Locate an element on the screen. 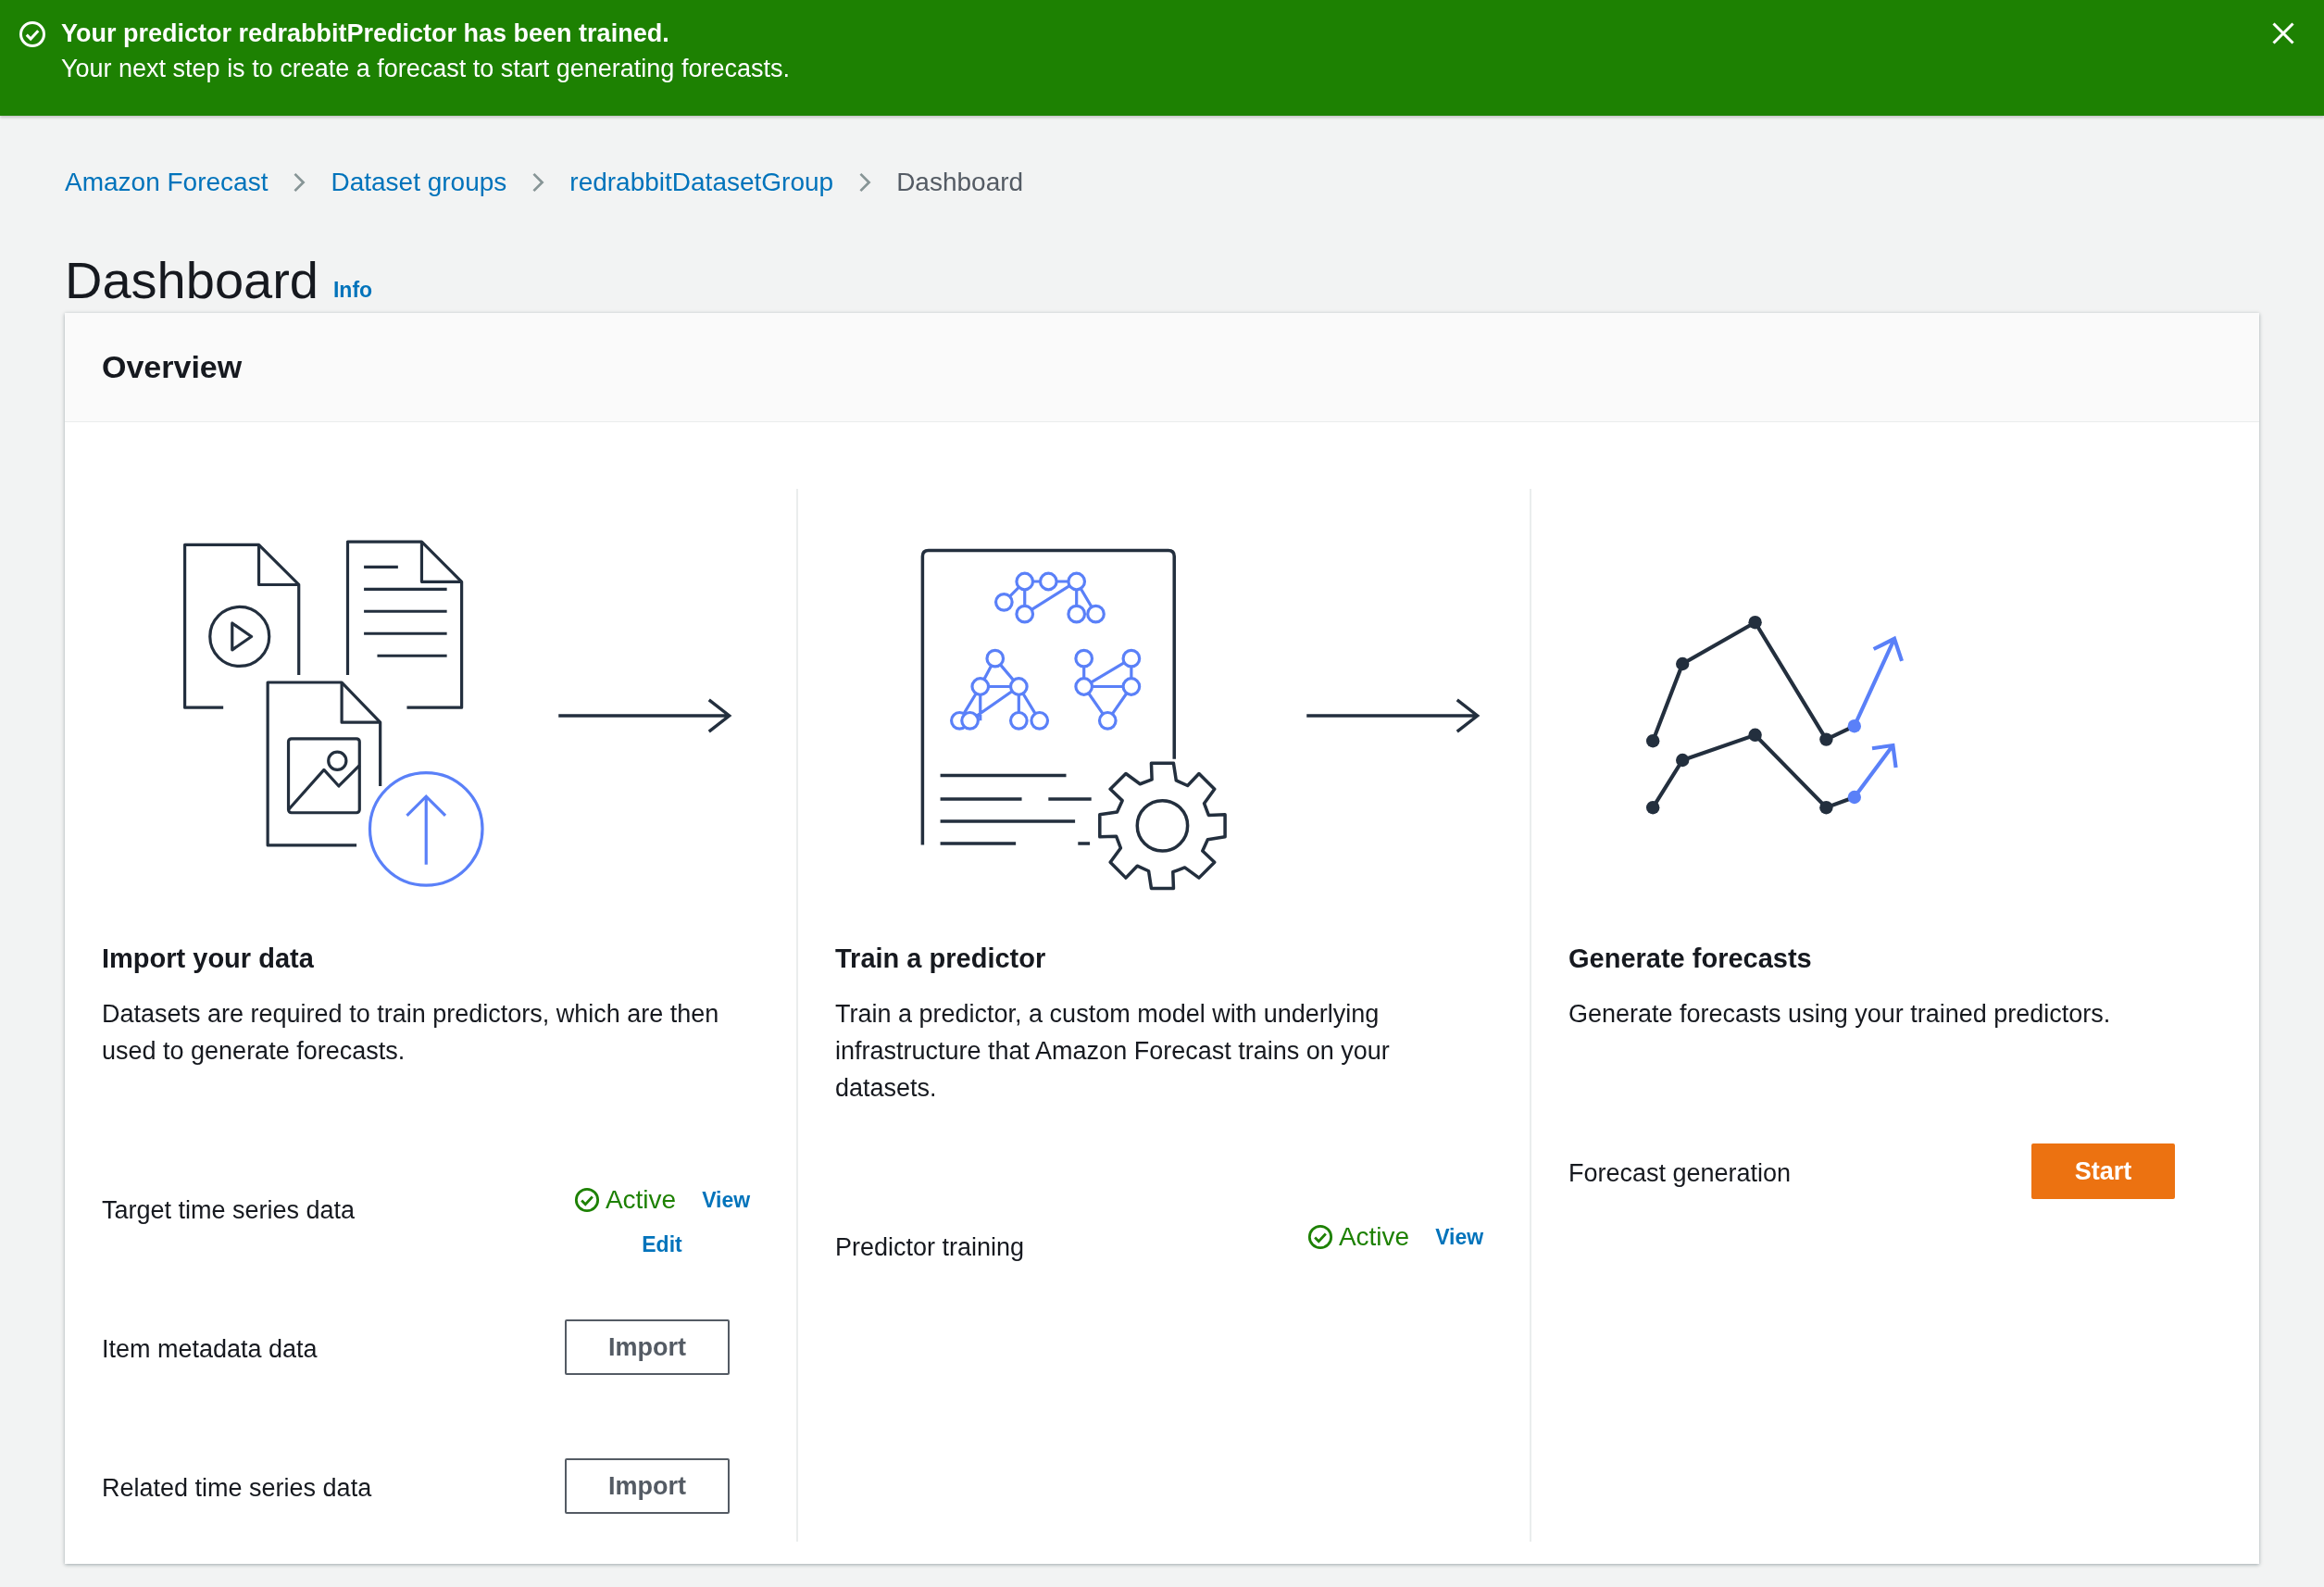  row-label: Target time series data is located at coordinates (229, 1210).